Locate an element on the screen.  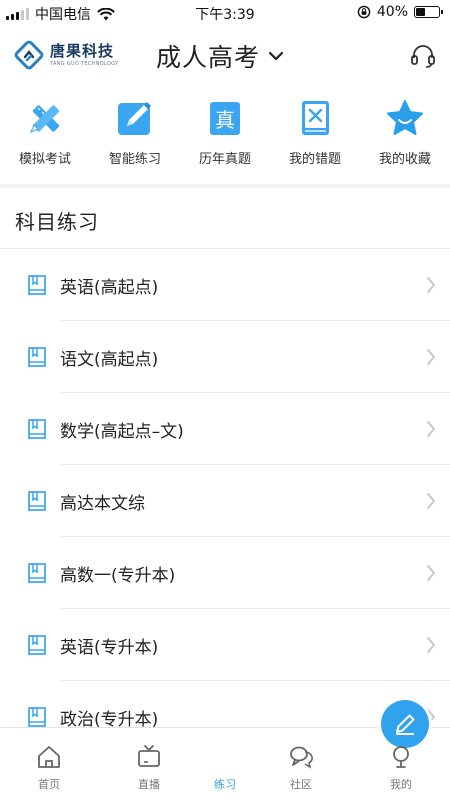
chevron-down-icon is located at coordinates (276, 56).